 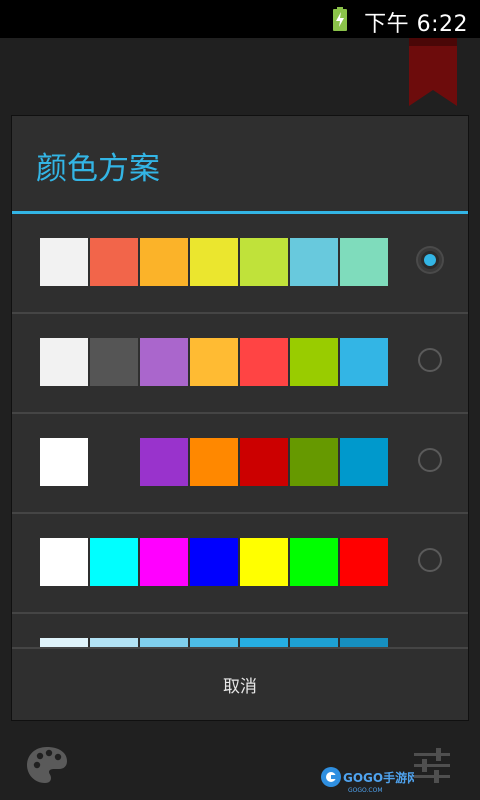 I want to click on radio-selected-dot, so click(x=430, y=260).